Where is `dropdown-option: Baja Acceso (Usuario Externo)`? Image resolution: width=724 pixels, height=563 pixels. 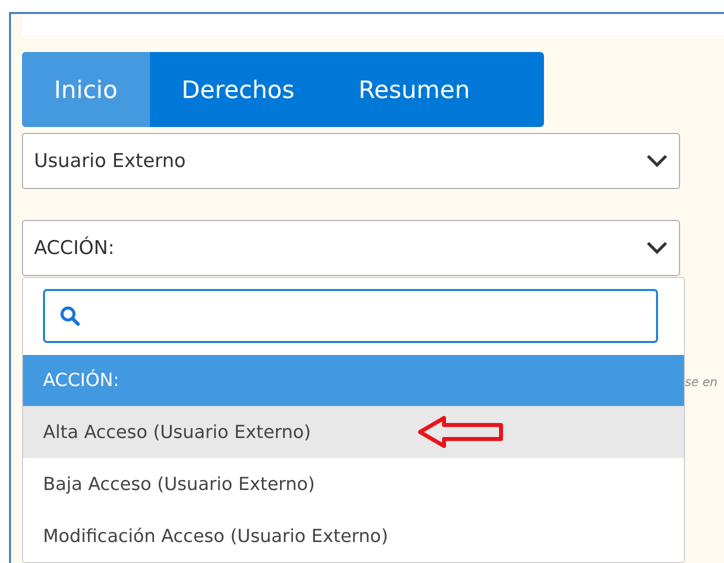 dropdown-option: Baja Acceso (Usuario Externo) is located at coordinates (353, 484).